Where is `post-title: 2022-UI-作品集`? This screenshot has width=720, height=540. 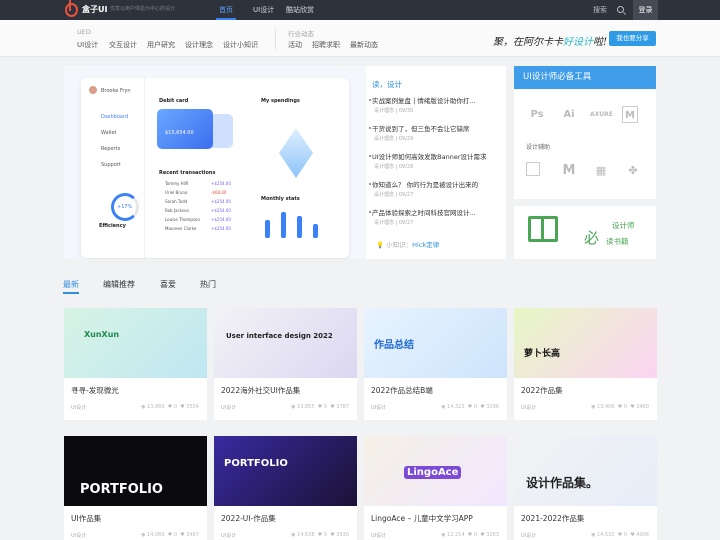 post-title: 2022-UI-作品集 is located at coordinates (248, 518).